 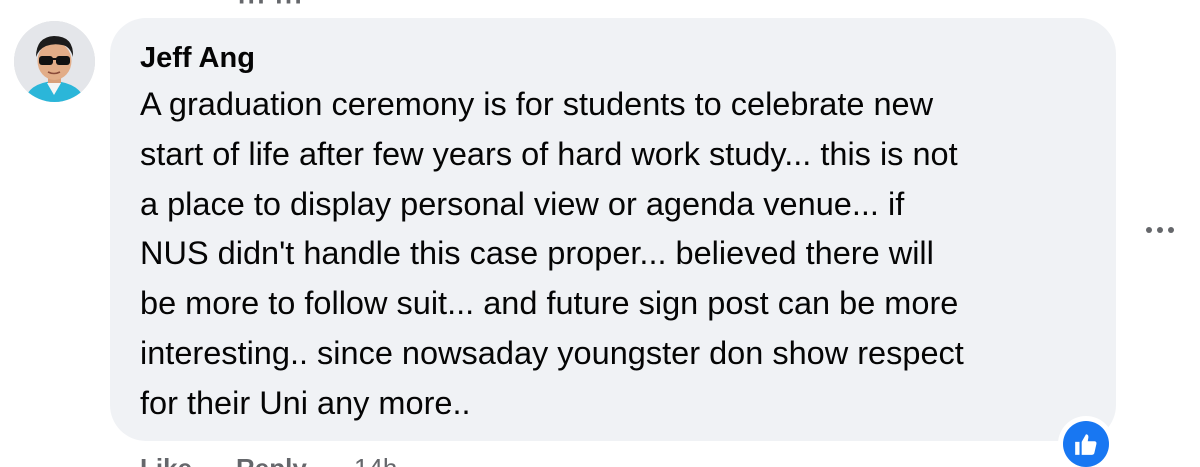 I want to click on comment-author-name: Jeff Ang, so click(x=197, y=58).